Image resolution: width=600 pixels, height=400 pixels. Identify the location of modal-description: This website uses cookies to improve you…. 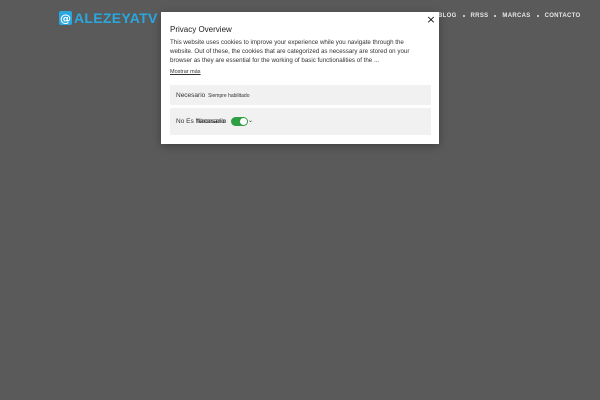
(290, 51).